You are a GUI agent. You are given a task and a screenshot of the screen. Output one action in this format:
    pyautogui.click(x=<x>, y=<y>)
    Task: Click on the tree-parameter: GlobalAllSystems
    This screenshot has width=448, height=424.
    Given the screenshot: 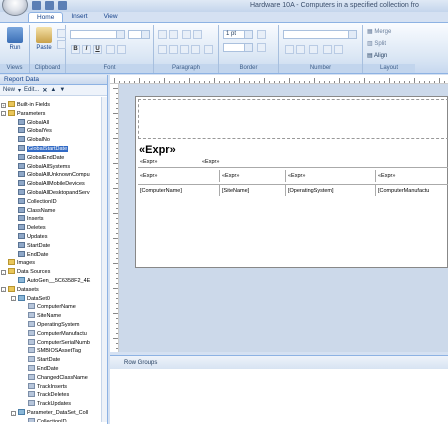 What is the action you would take?
    pyautogui.click(x=44, y=166)
    